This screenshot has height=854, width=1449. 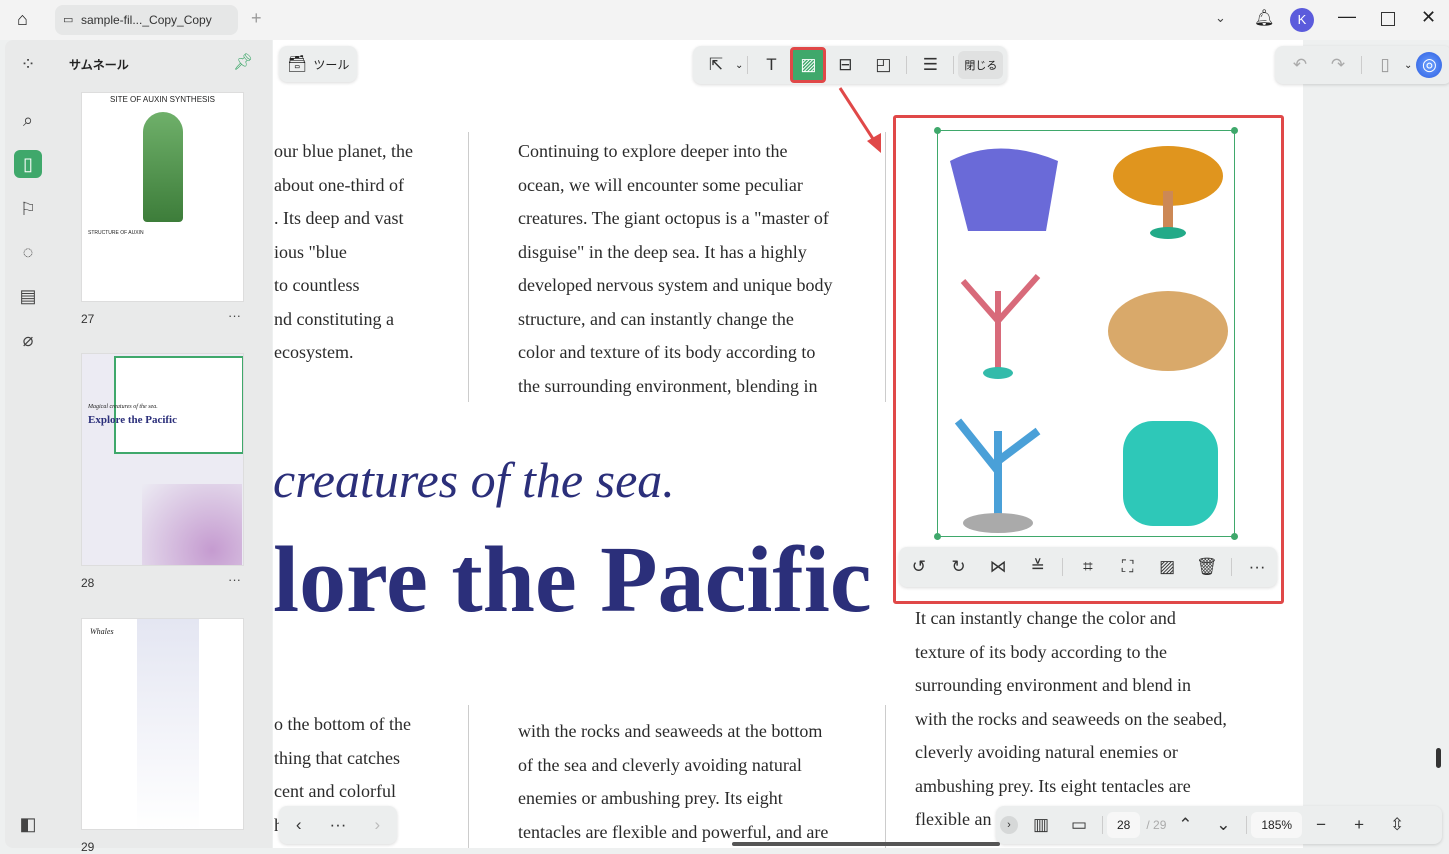 I want to click on avatar: K, so click(x=1302, y=20).